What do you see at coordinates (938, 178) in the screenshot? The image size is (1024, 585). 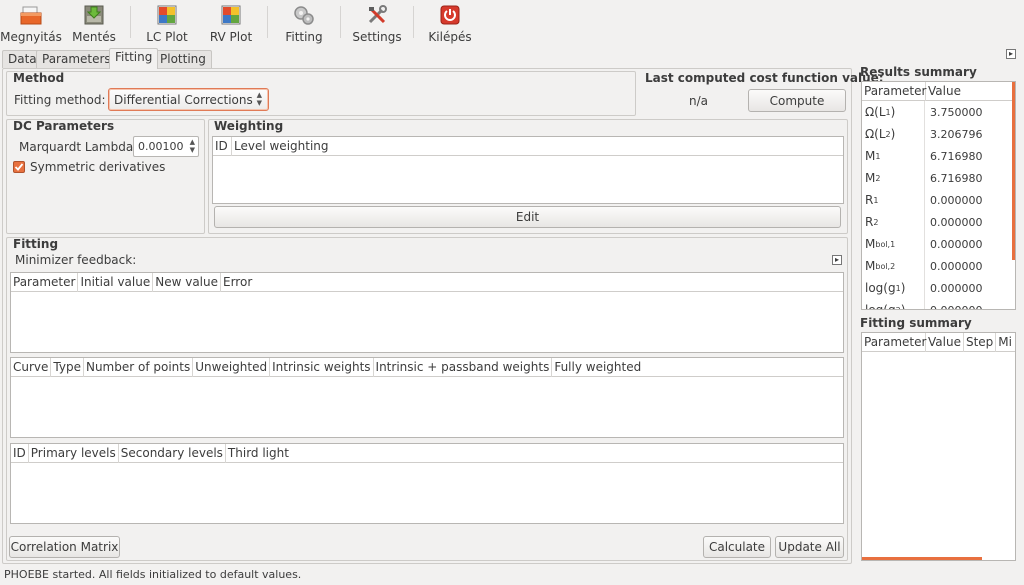 I see `table-row: M 2 6.716980` at bounding box center [938, 178].